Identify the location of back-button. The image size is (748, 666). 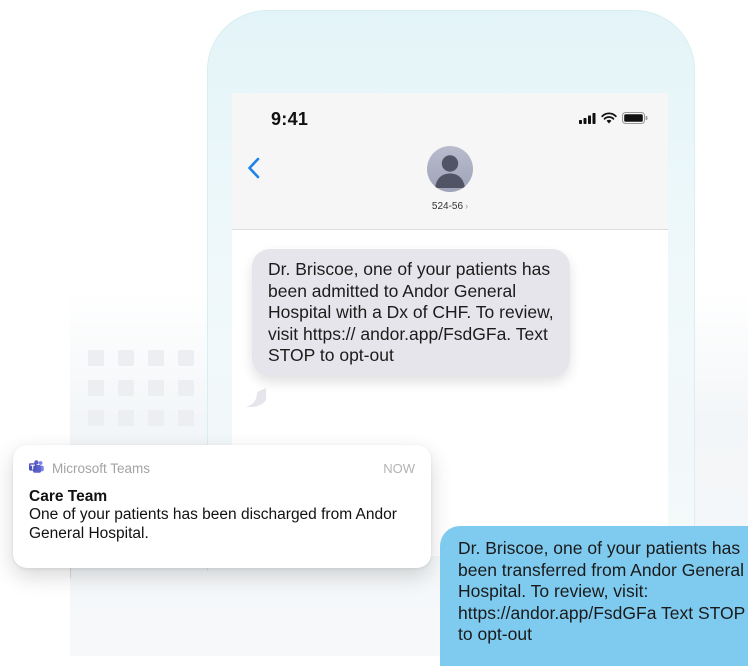
(253, 168).